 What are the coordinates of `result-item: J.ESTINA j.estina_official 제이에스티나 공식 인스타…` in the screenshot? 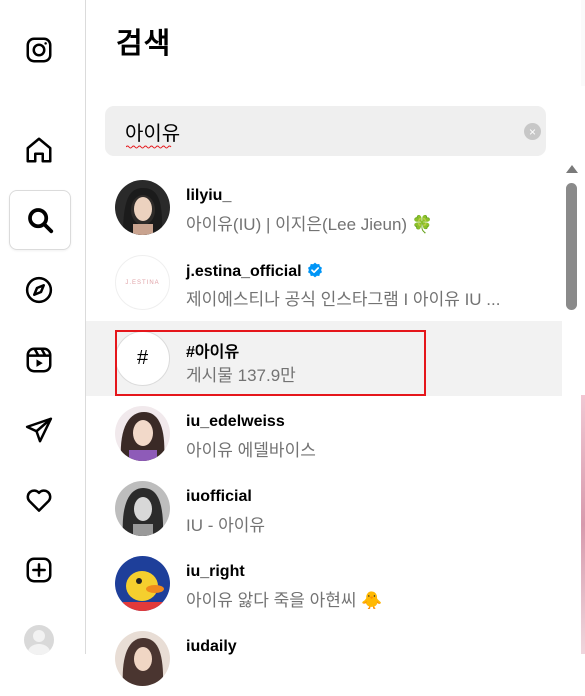 It's located at (324, 282).